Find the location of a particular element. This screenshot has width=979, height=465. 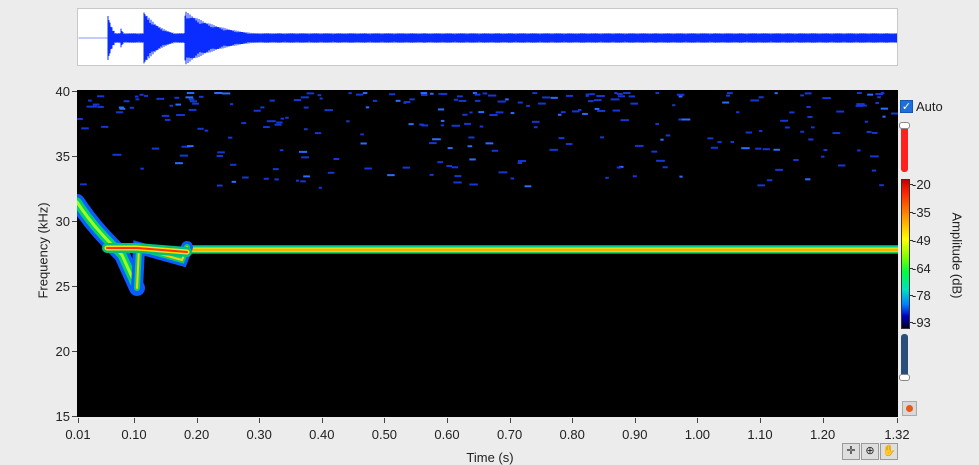

waveform-plot is located at coordinates (487, 38).